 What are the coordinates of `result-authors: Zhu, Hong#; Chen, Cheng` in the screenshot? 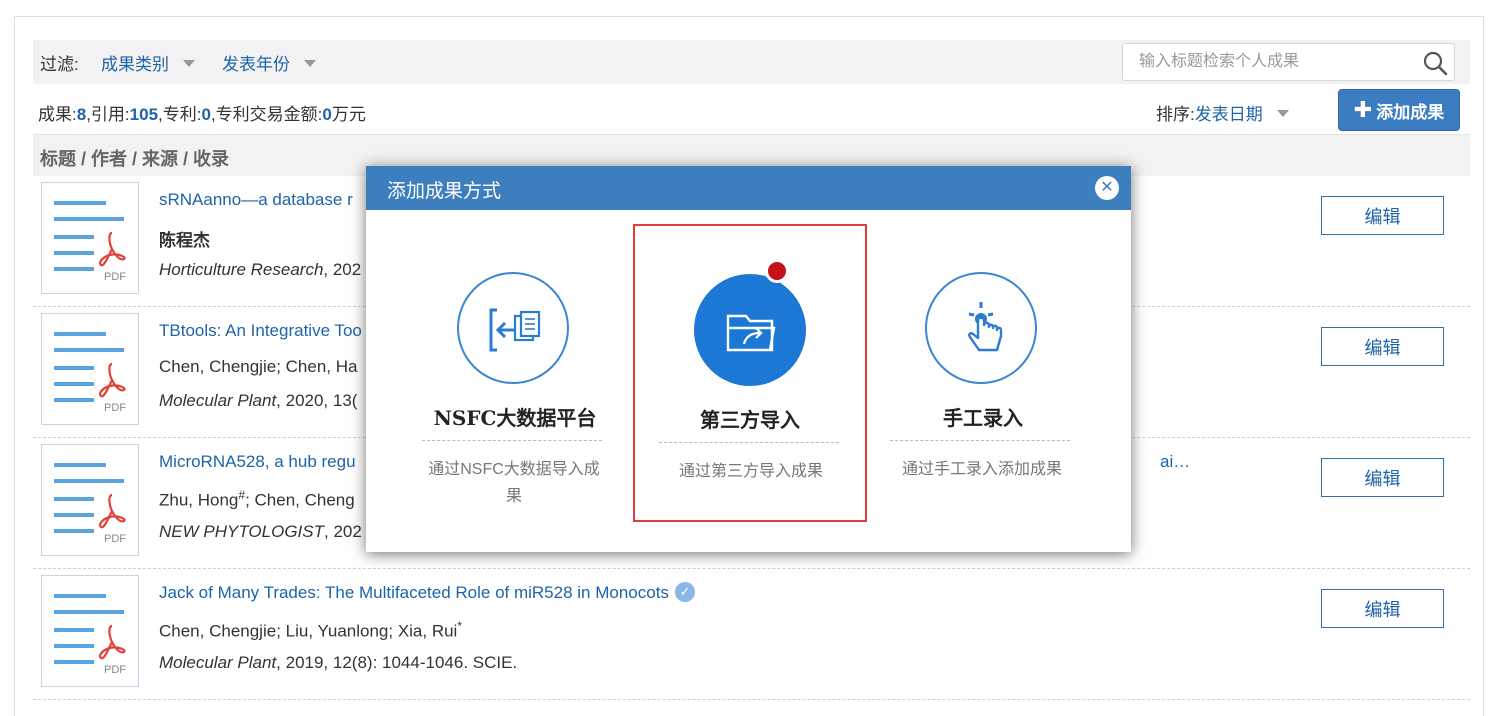 It's located at (257, 499).